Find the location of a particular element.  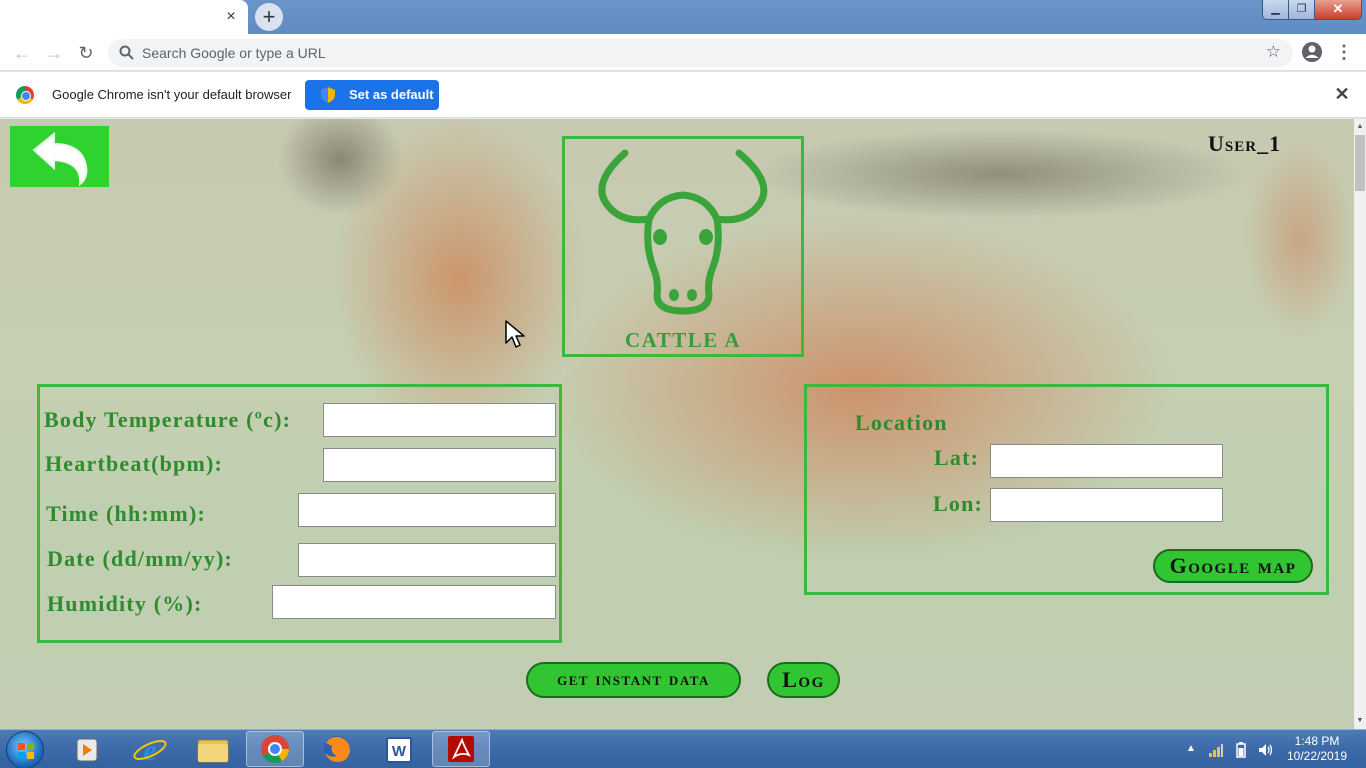

infobar-message: Google Chrome isn't your default browser is located at coordinates (172, 94).